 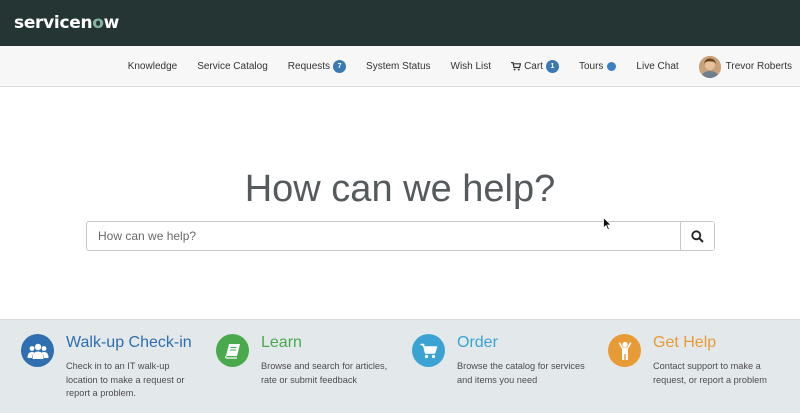 I want to click on search-icon, so click(x=697, y=236).